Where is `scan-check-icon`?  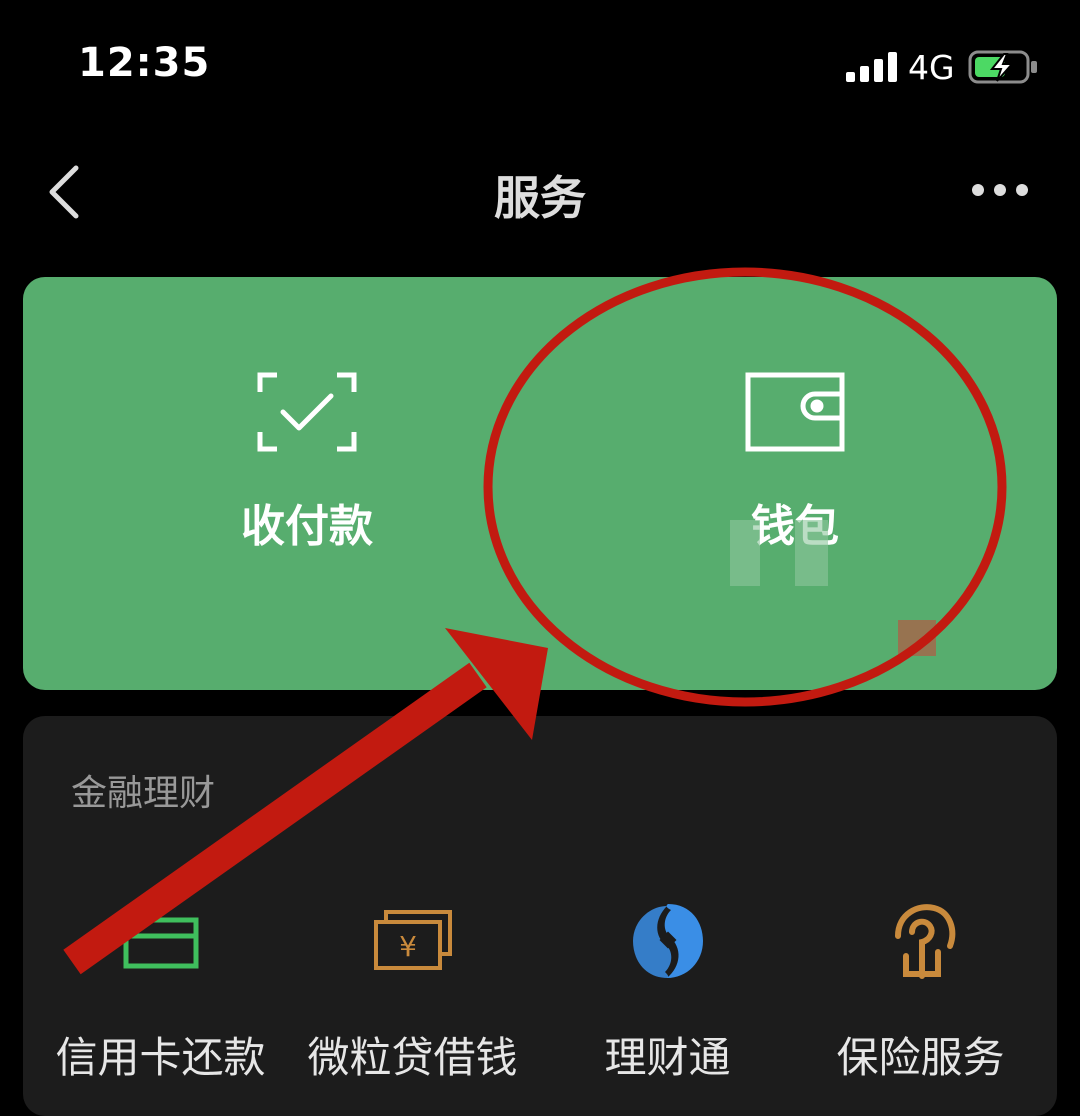 scan-check-icon is located at coordinates (307, 412).